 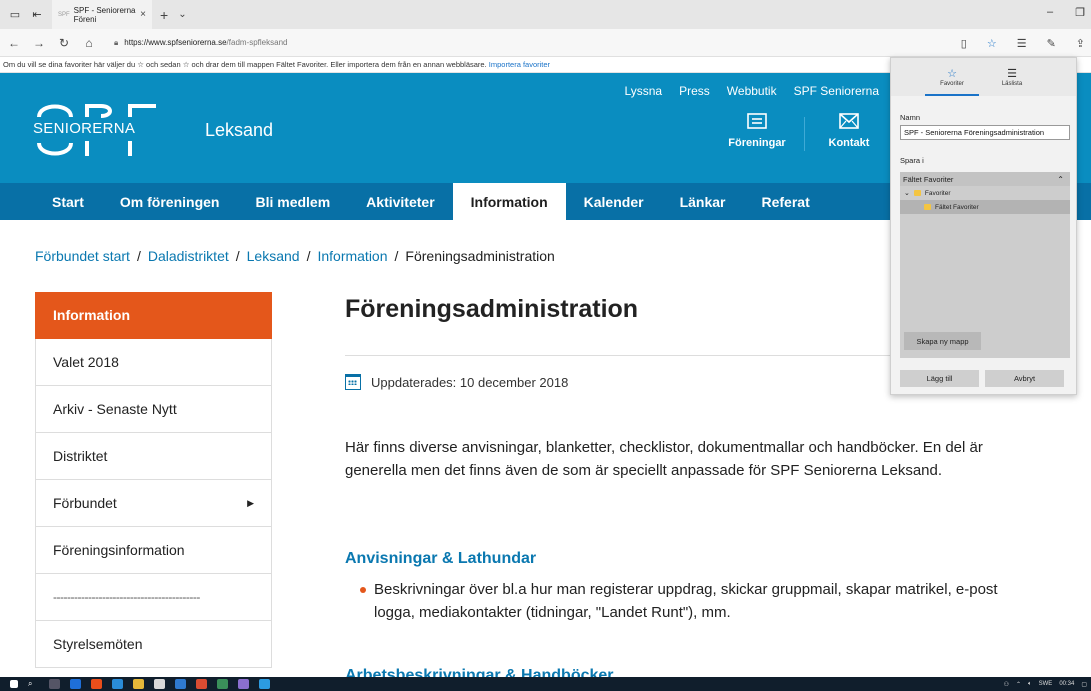 What do you see at coordinates (64, 14) in the screenshot?
I see `tab-favicon: SPF` at bounding box center [64, 14].